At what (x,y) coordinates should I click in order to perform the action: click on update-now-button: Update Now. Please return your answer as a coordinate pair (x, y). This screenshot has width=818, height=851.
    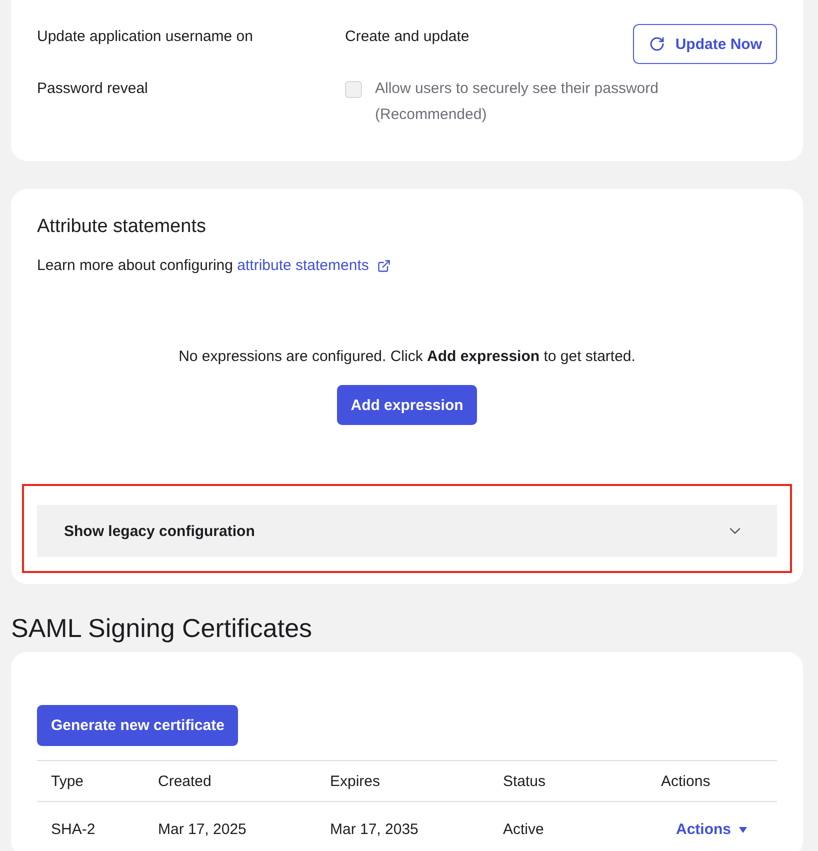
    Looking at the image, I should click on (705, 44).